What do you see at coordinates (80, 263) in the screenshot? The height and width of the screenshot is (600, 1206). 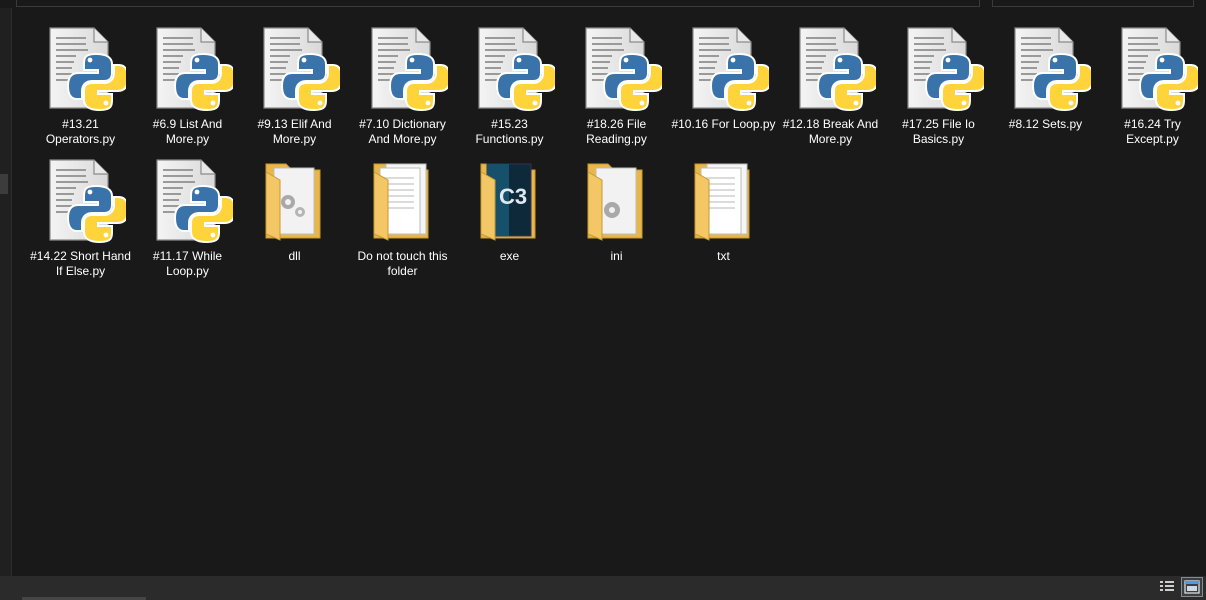 I see `item-label: #14.22 Short Hand If Else.py` at bounding box center [80, 263].